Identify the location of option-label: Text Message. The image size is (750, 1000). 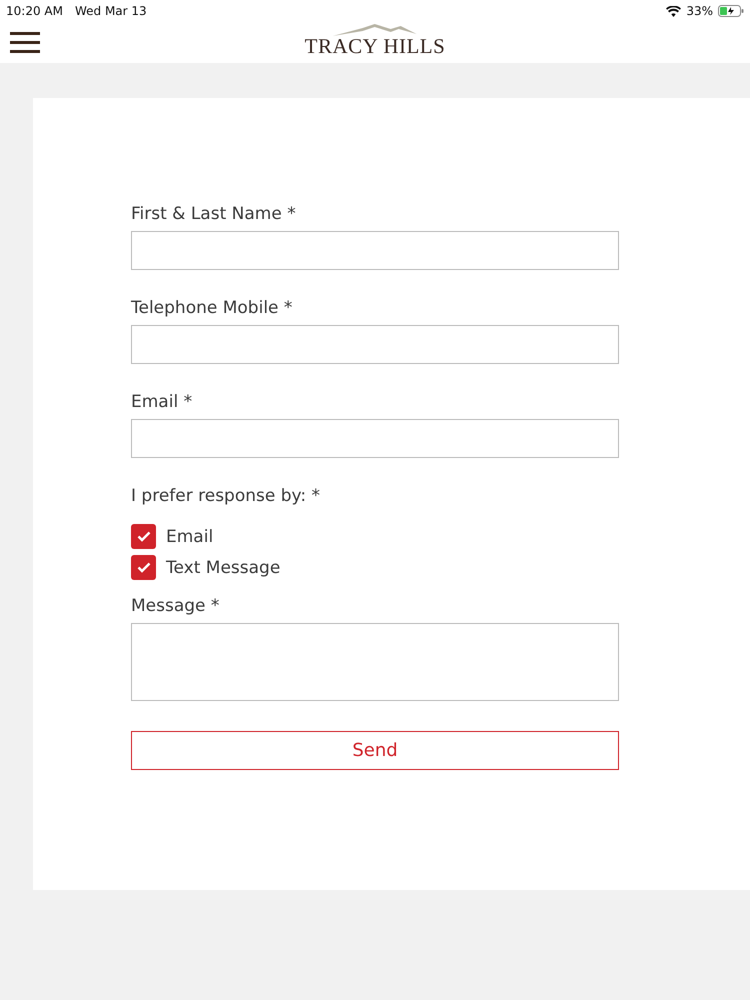
(223, 568).